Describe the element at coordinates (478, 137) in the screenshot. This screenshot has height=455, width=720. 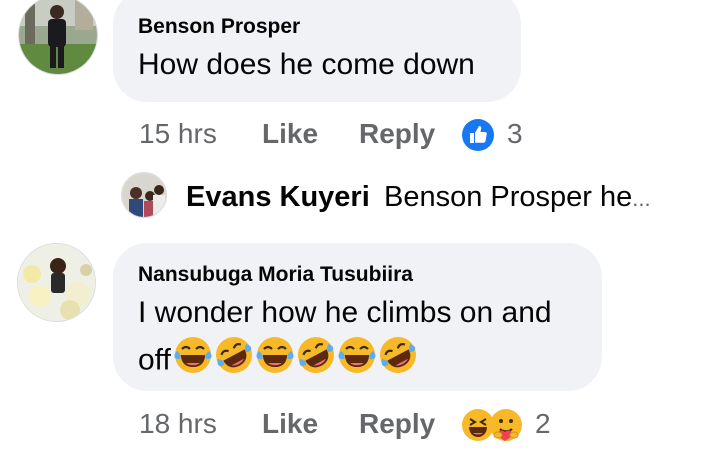
I see `like-reaction-icon` at that location.